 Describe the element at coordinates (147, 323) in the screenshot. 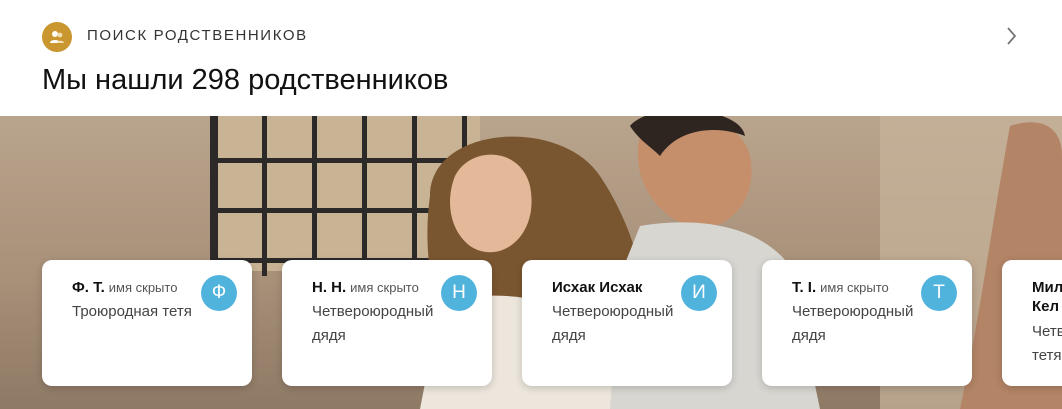

I see `relative-card: Ф. Т. имя скрыто Троюродная тетя Ф` at that location.